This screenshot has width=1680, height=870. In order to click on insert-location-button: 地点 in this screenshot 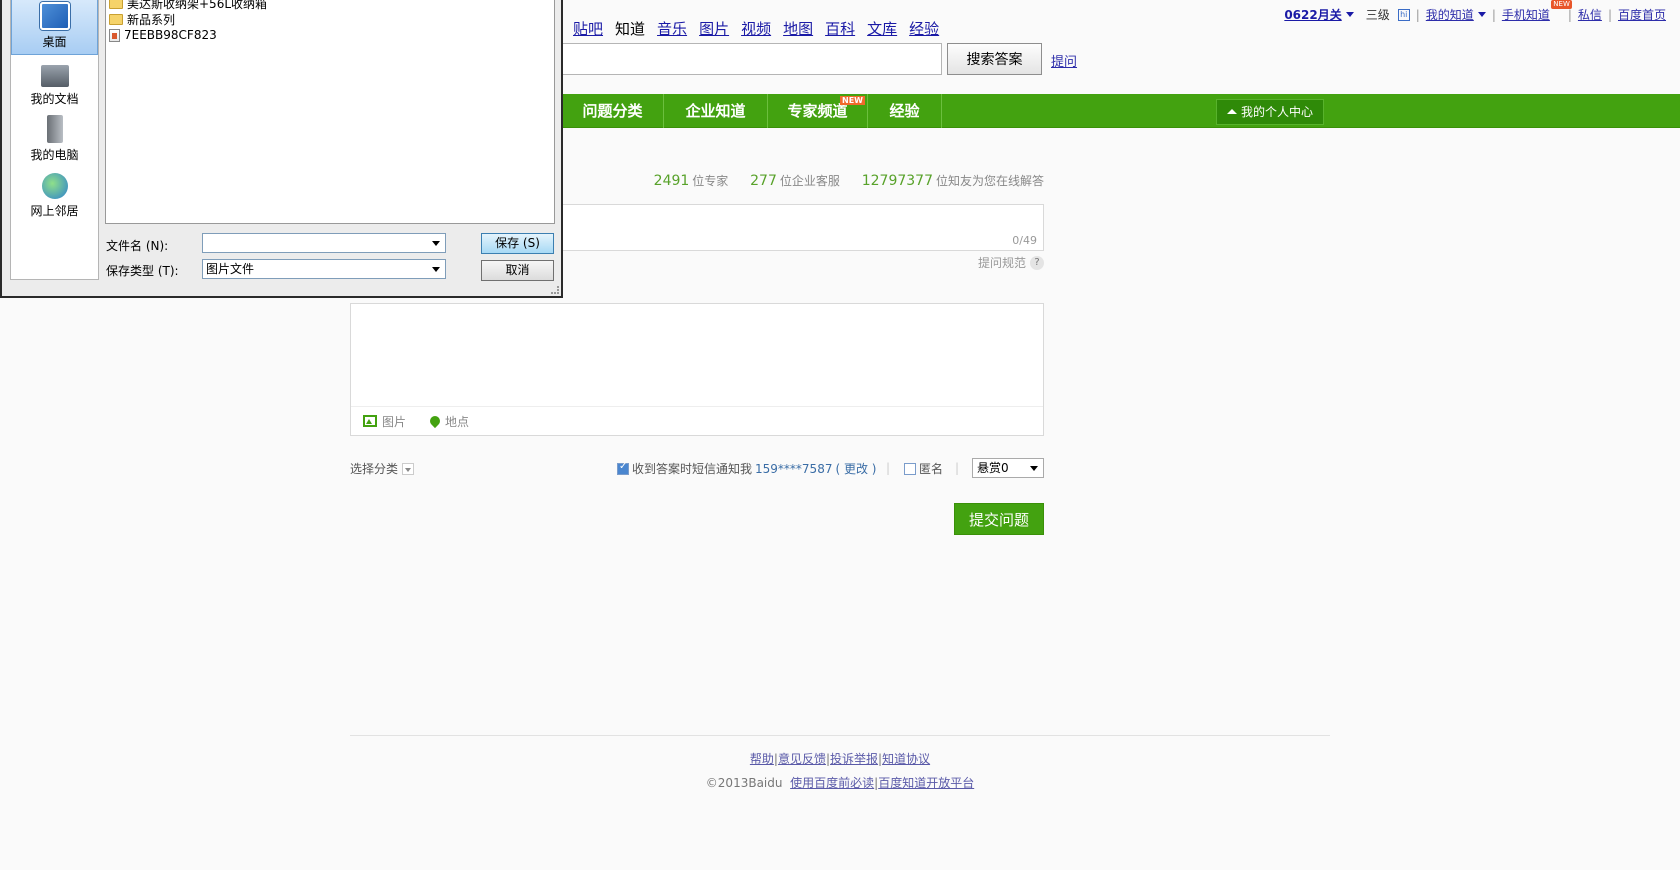, I will do `click(448, 421)`.